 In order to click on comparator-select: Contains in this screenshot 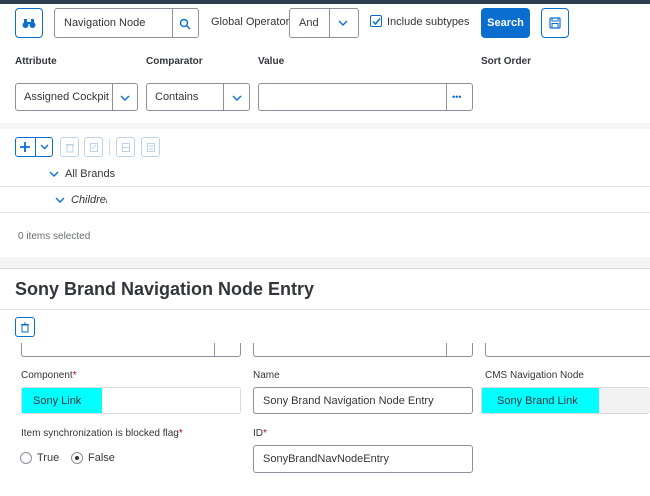, I will do `click(198, 97)`.